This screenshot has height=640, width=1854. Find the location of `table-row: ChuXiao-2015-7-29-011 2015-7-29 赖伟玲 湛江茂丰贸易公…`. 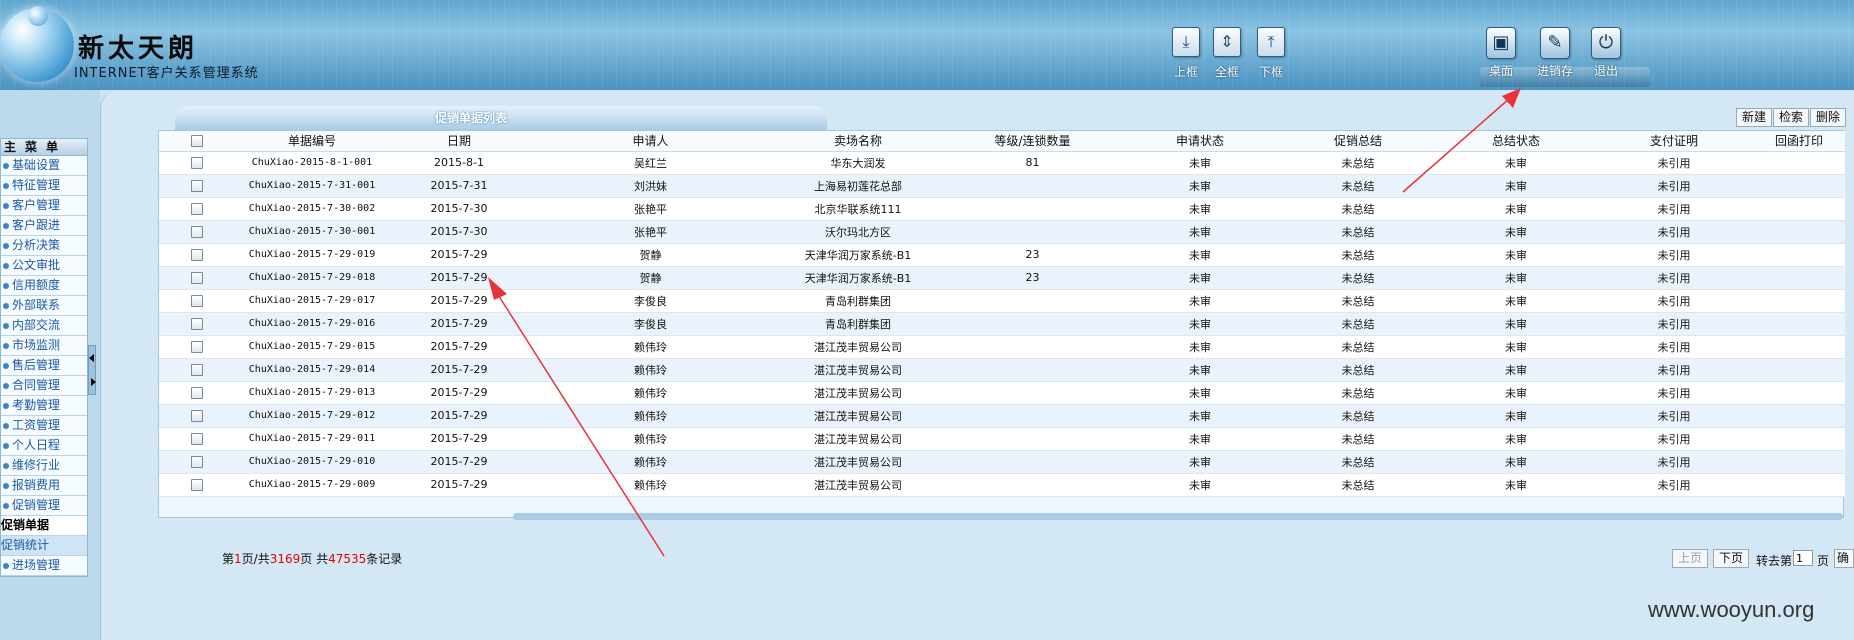

table-row: ChuXiao-2015-7-29-011 2015-7-29 赖伟玲 湛江茂丰贸易公… is located at coordinates (1002, 439).